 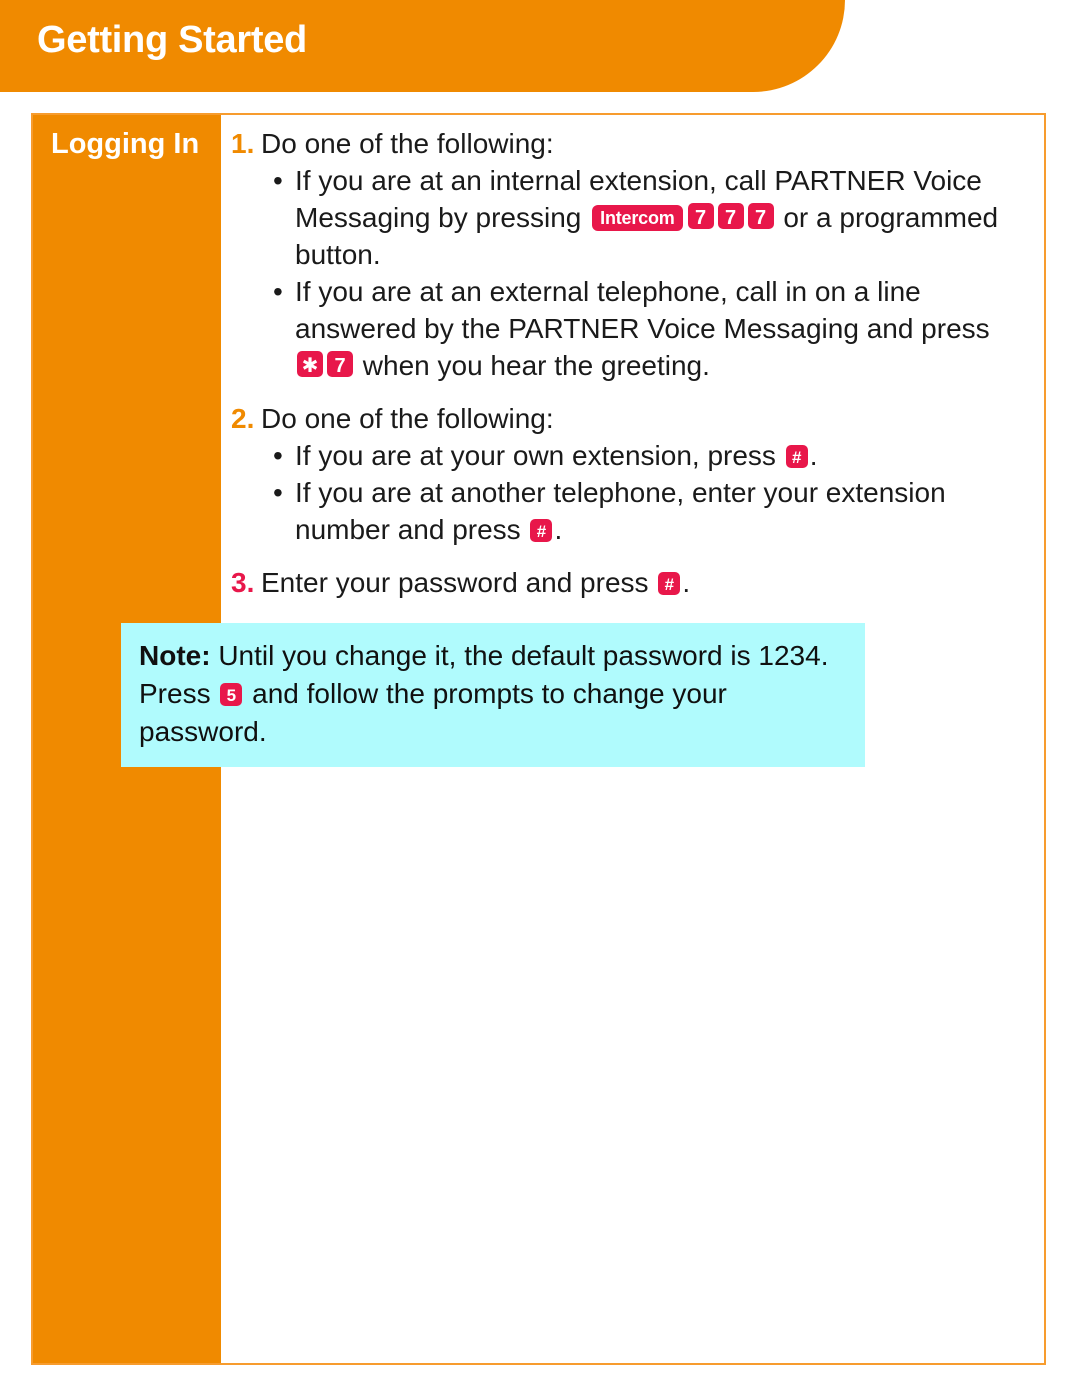 I want to click on phone-key-intercom-icon: Intercom, so click(x=637, y=218).